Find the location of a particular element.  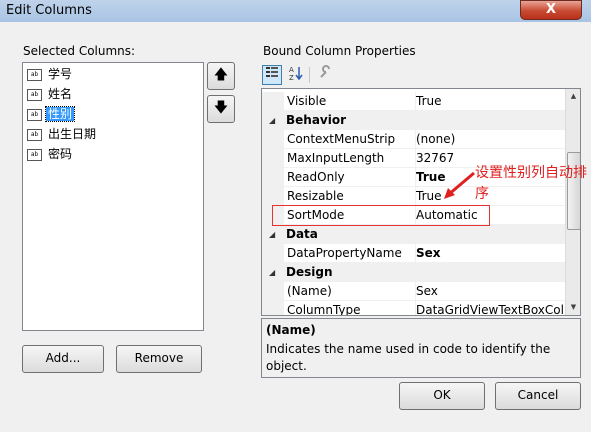

list-item-label: 姓名 is located at coordinates (60, 94).